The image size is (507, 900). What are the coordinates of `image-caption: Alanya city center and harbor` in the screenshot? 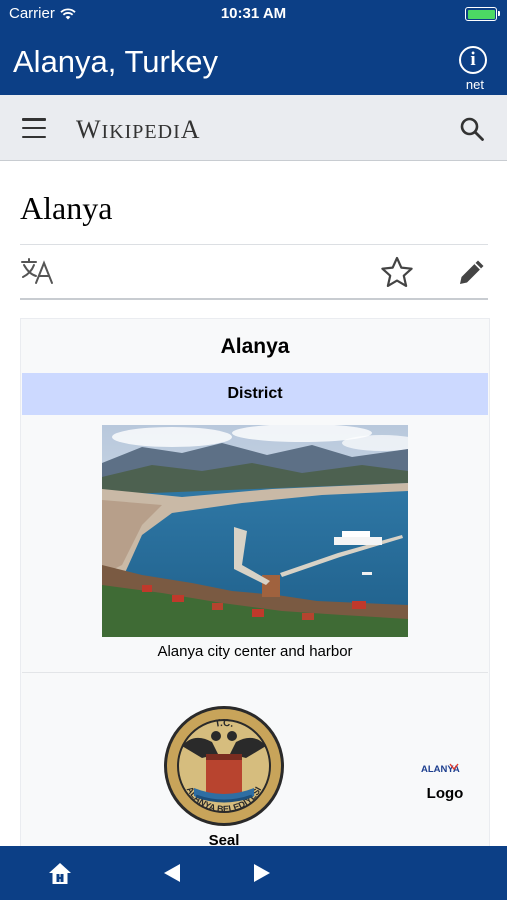 It's located at (255, 651).